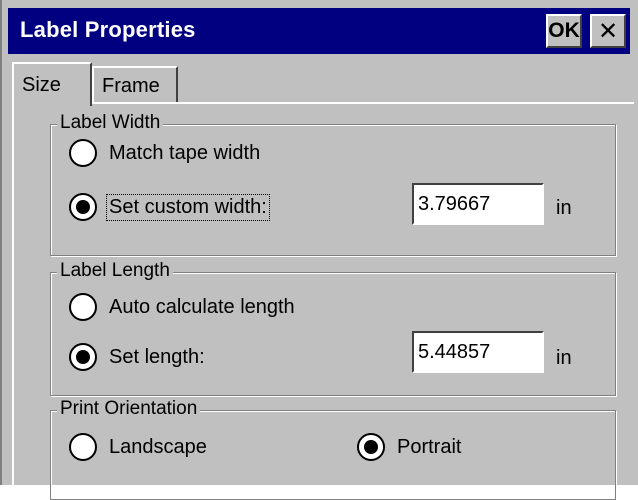  I want to click on custom-width-input, so click(478, 204).